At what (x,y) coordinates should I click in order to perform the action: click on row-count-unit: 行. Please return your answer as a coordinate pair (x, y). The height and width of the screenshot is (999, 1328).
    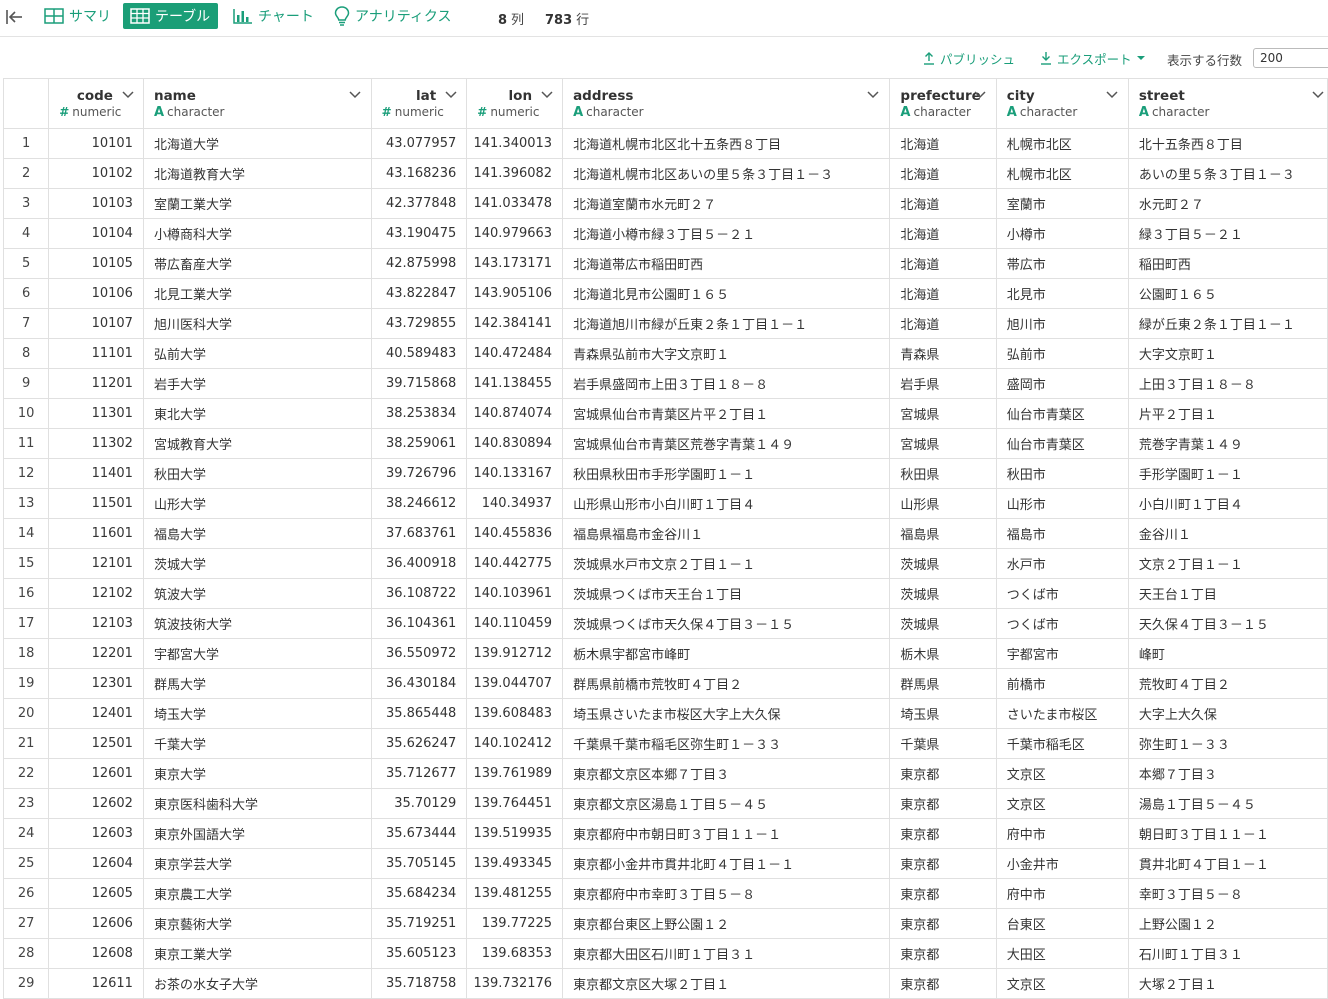
    Looking at the image, I should click on (583, 20).